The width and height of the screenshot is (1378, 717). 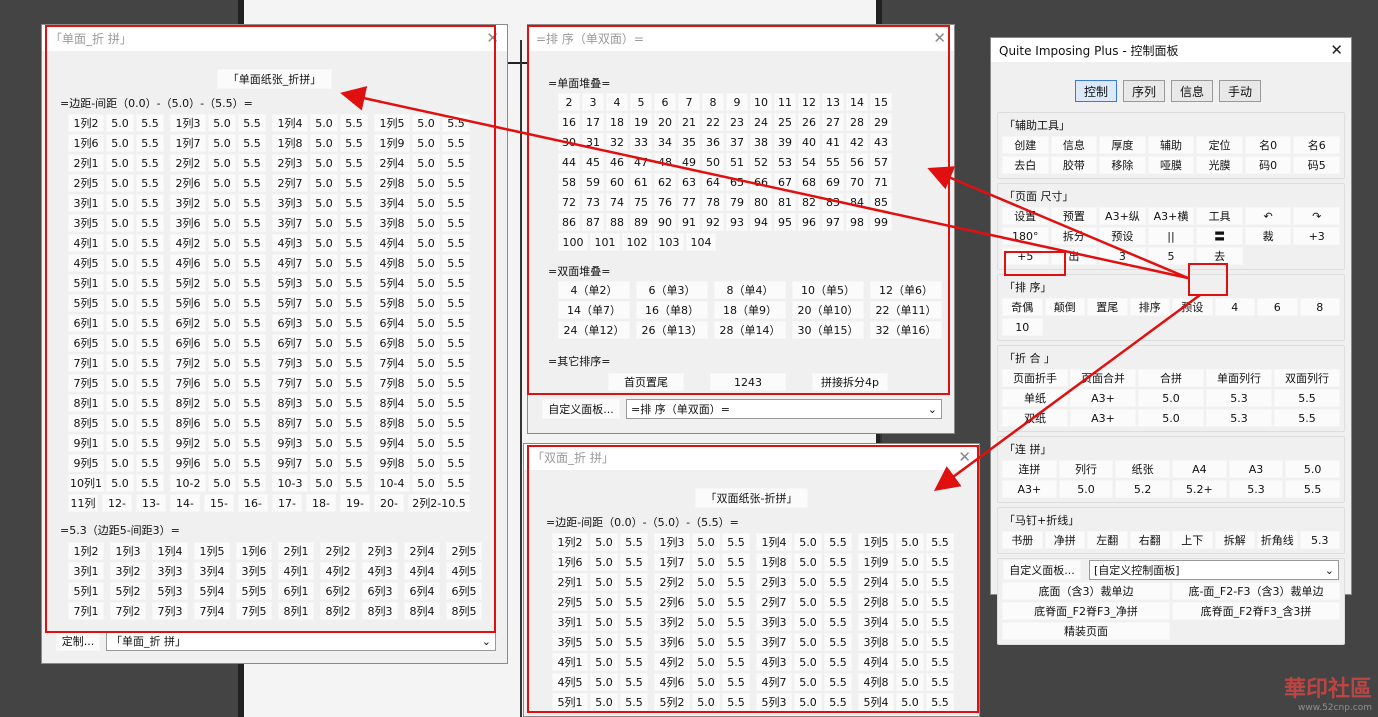 What do you see at coordinates (1334, 708) in the screenshot?
I see `watermark-url: www.52cnp.com` at bounding box center [1334, 708].